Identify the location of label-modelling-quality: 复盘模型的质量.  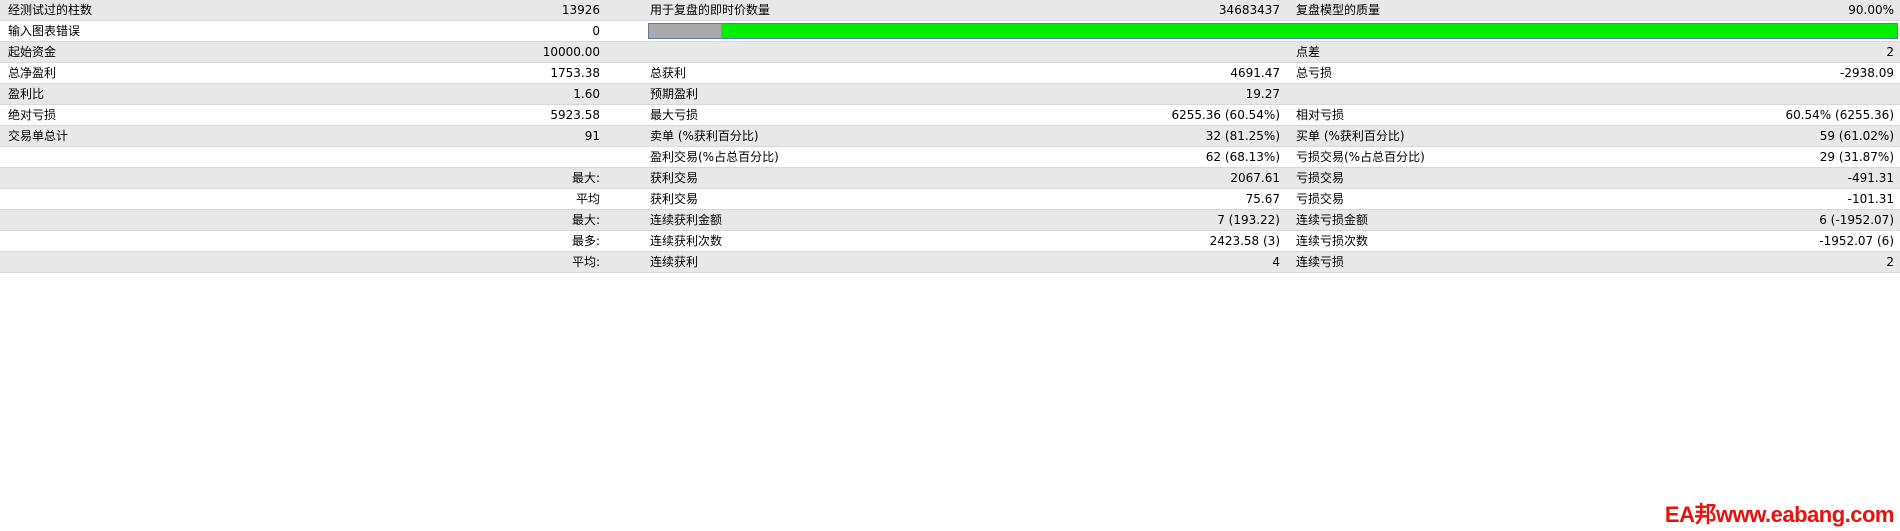
(1338, 10).